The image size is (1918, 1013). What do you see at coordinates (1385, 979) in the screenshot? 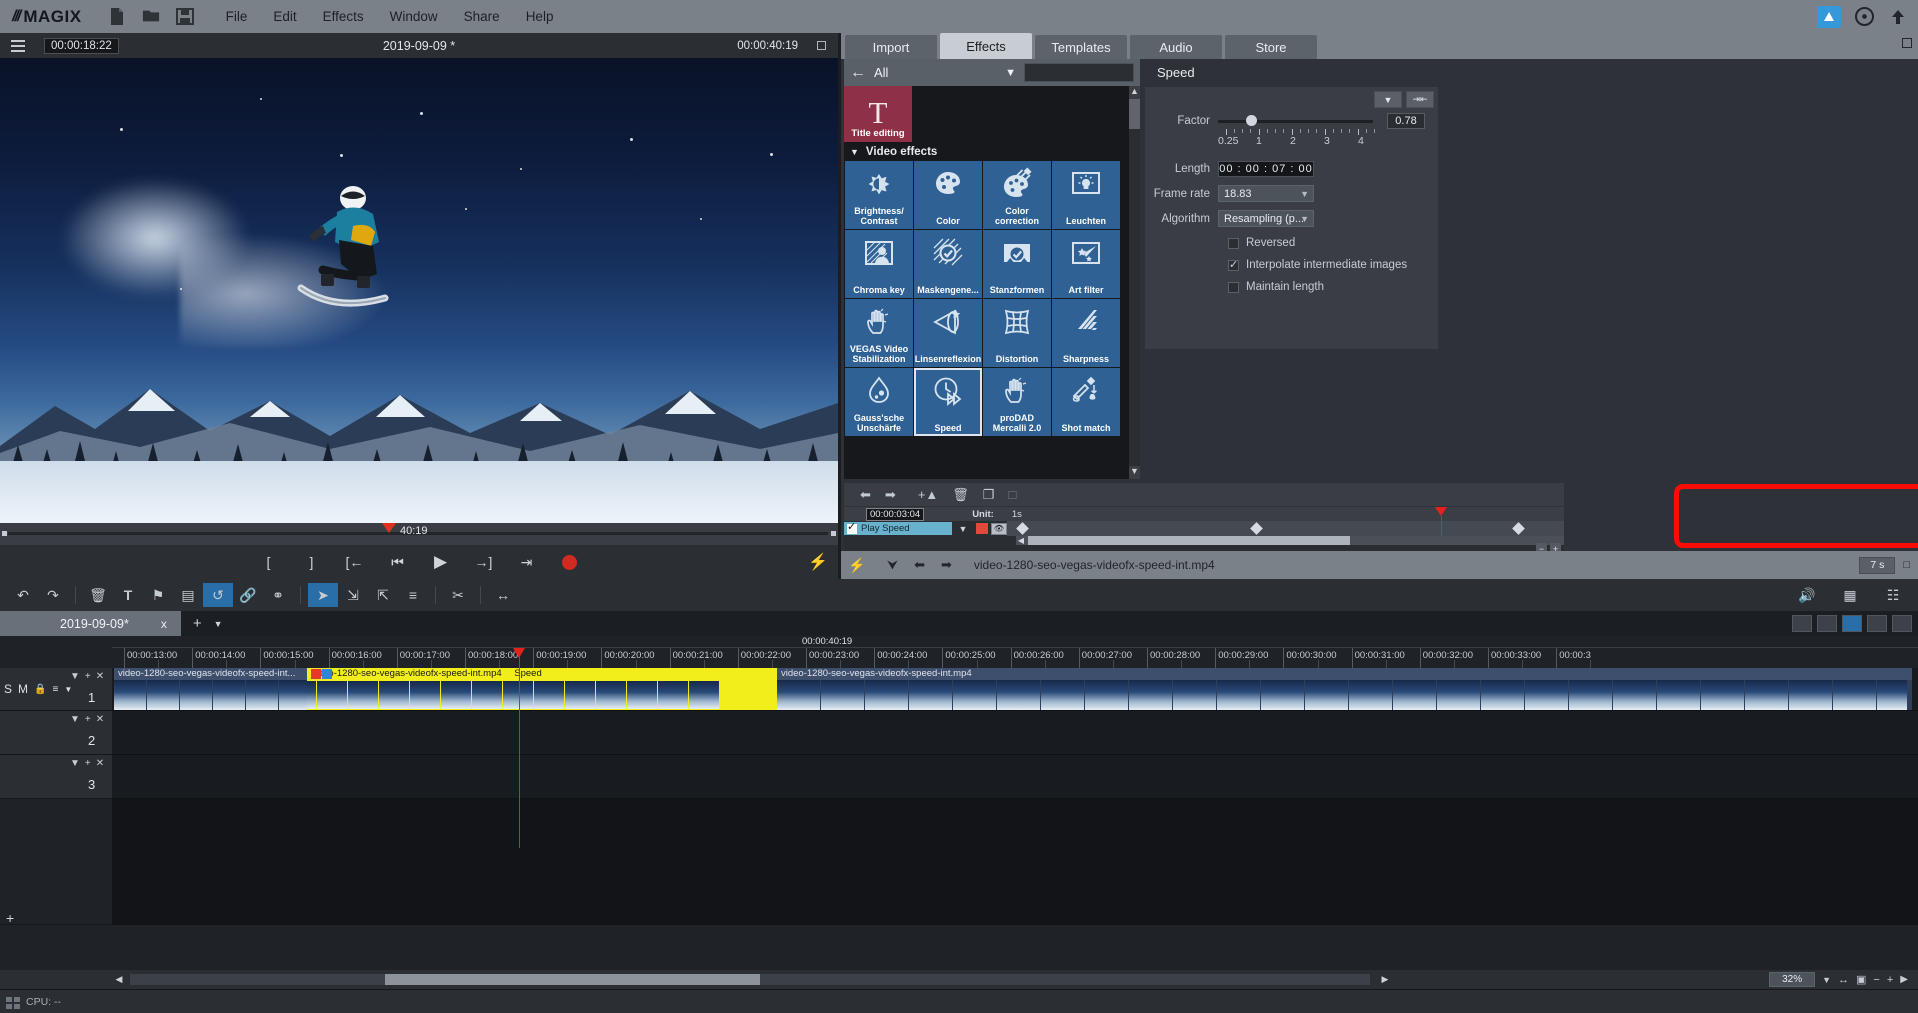
I see `timeline-scroll-right-icon: ▶` at bounding box center [1385, 979].